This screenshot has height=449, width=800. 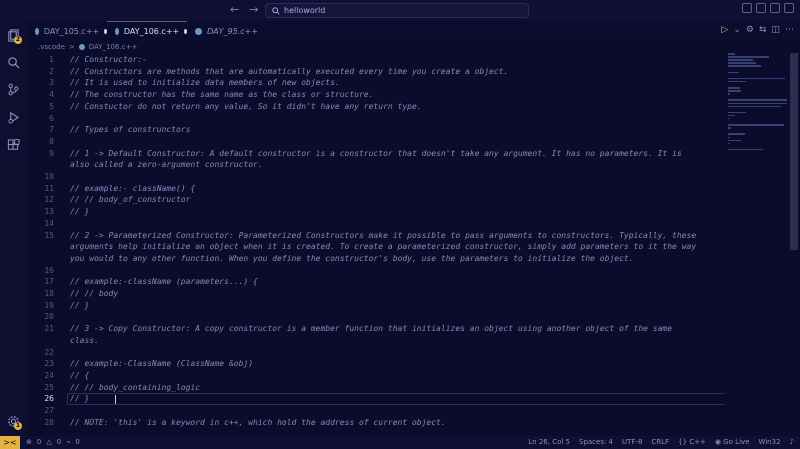 What do you see at coordinates (775, 30) in the screenshot?
I see `split-editor-icon: ◫` at bounding box center [775, 30].